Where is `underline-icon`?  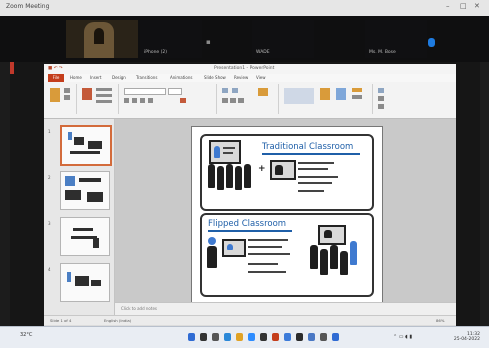
underline-icon is located at coordinates (142, 100).